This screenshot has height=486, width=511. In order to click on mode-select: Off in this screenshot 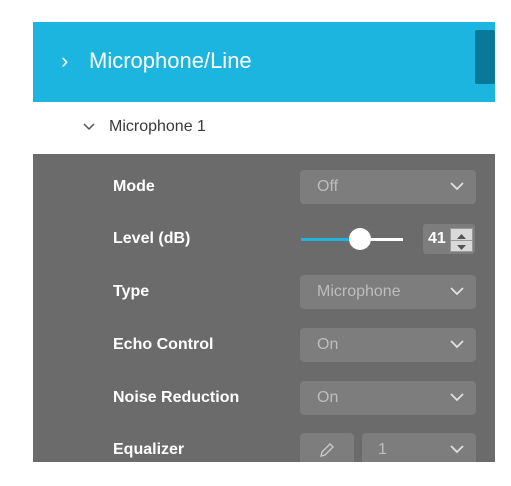, I will do `click(388, 187)`.